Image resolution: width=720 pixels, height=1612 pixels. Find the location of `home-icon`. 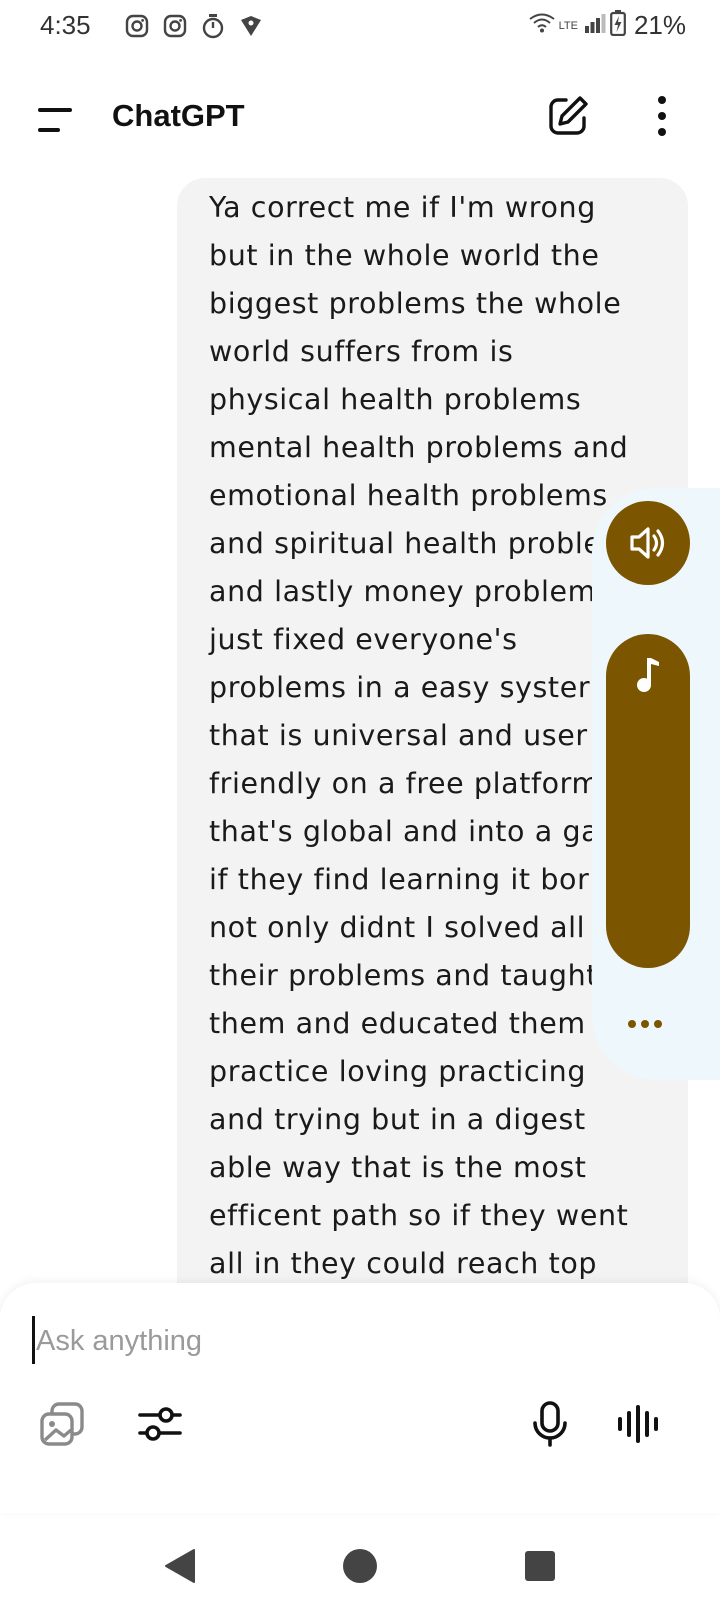

home-icon is located at coordinates (360, 1566).